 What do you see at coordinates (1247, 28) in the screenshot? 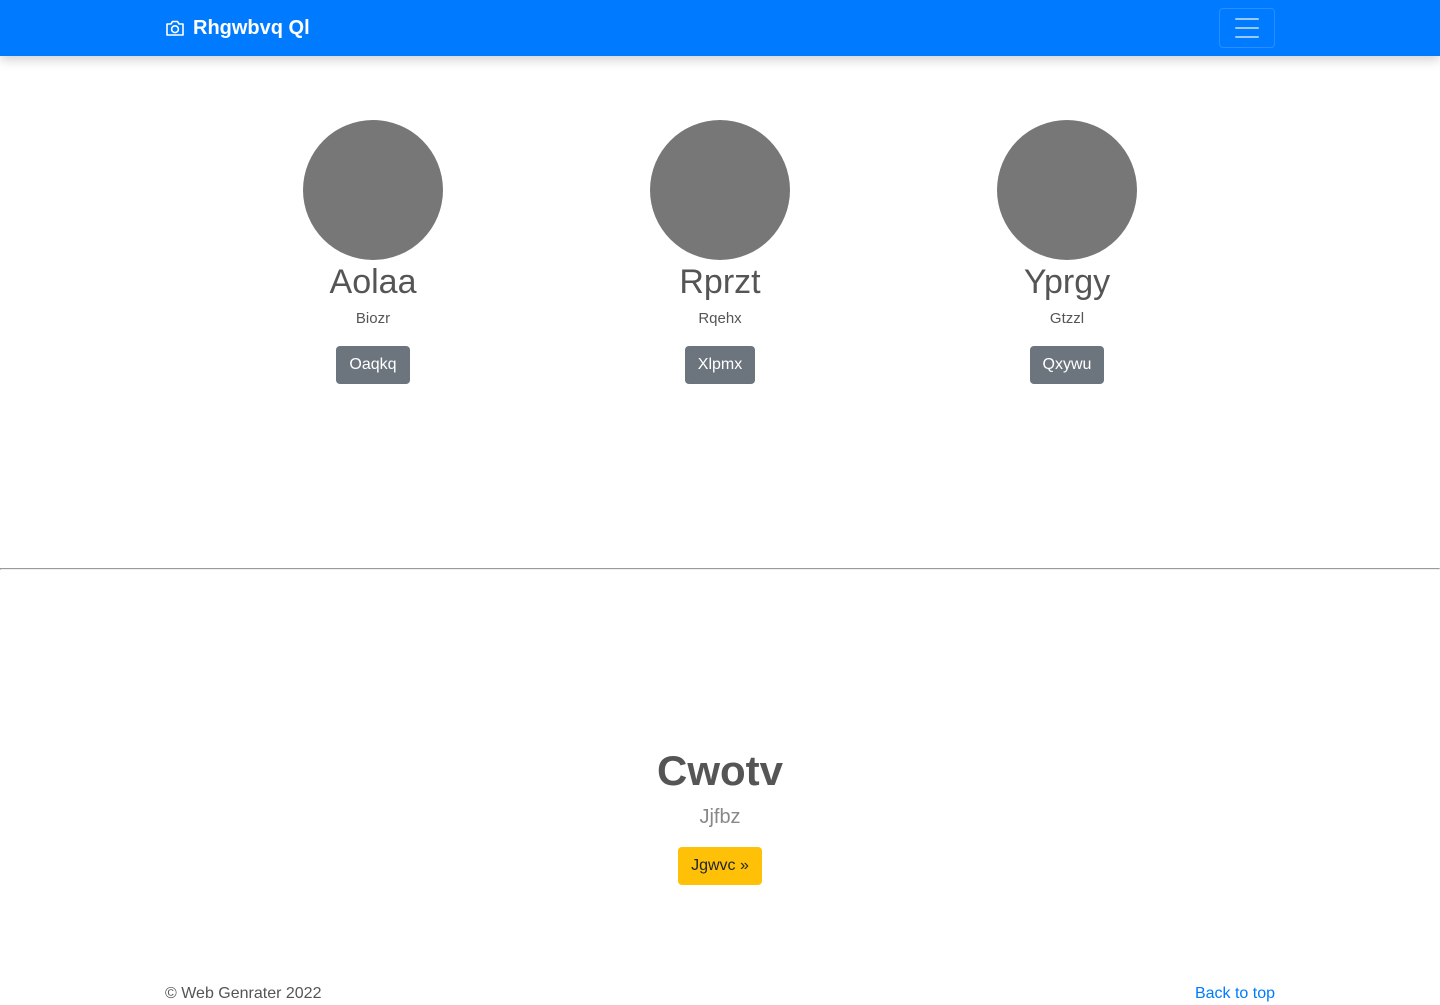
I see `navbar-toggler-button` at bounding box center [1247, 28].